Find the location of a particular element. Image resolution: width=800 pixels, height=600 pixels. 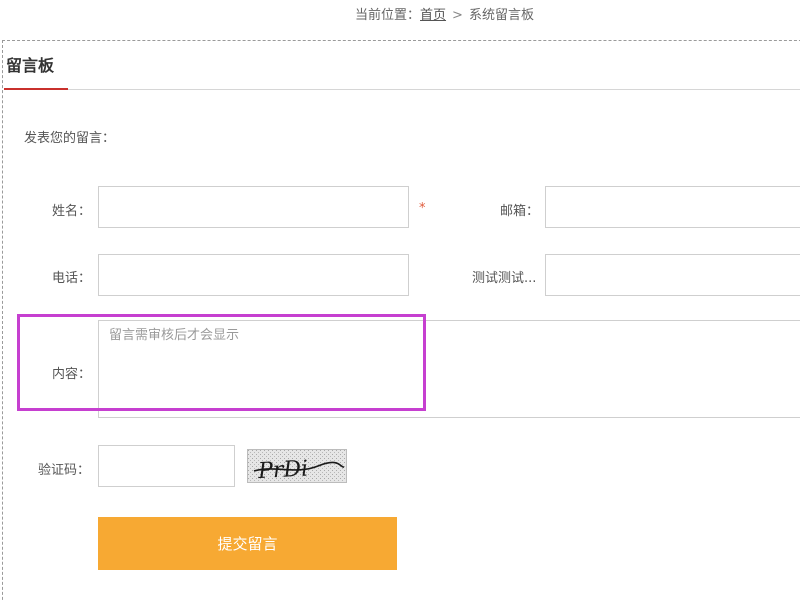

content-textarea is located at coordinates (449, 369).